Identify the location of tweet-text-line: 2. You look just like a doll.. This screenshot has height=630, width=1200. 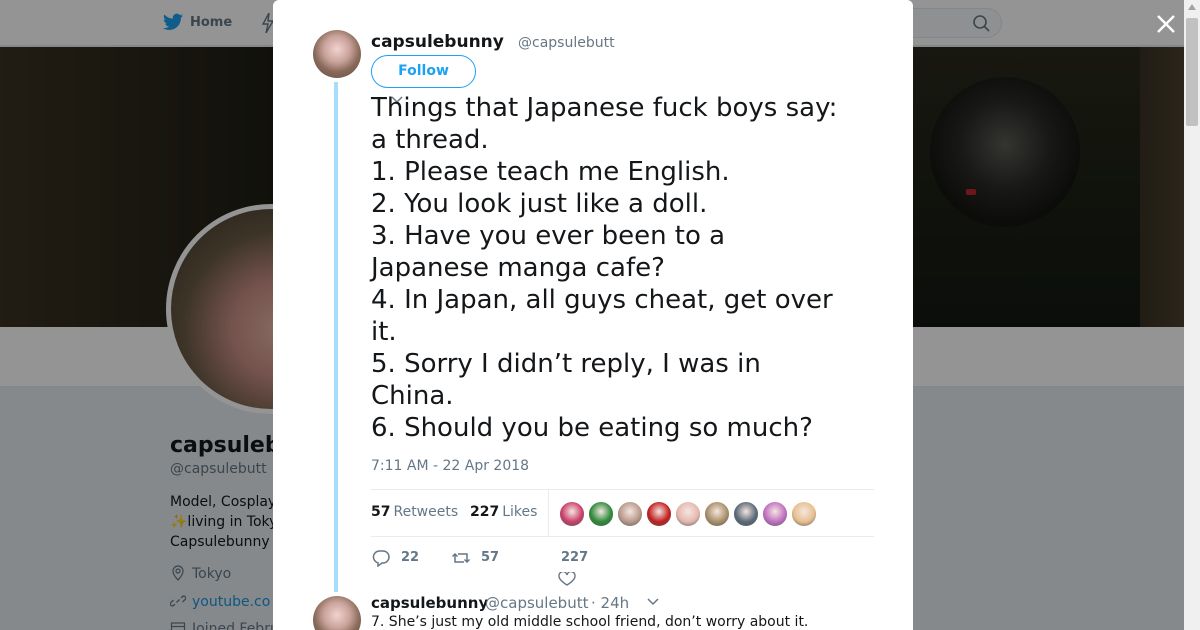
(539, 204).